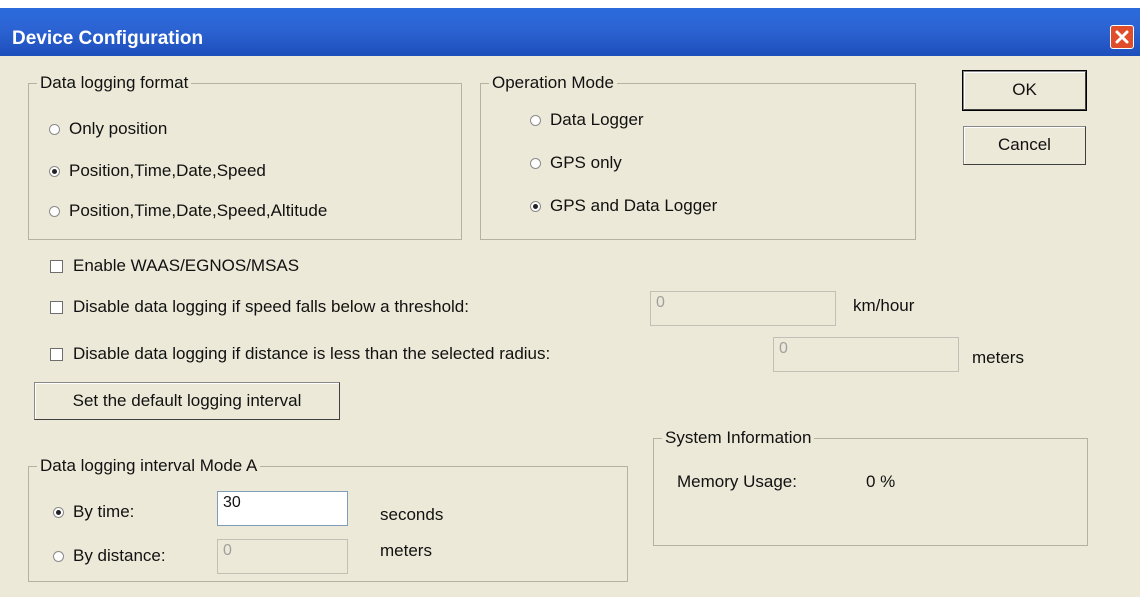  I want to click on radio-label: Only position, so click(118, 128).